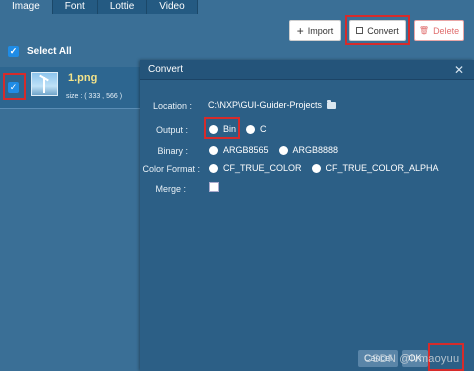 The height and width of the screenshot is (371, 474). What do you see at coordinates (13, 87) in the screenshot?
I see `item-checkbox: ✓` at bounding box center [13, 87].